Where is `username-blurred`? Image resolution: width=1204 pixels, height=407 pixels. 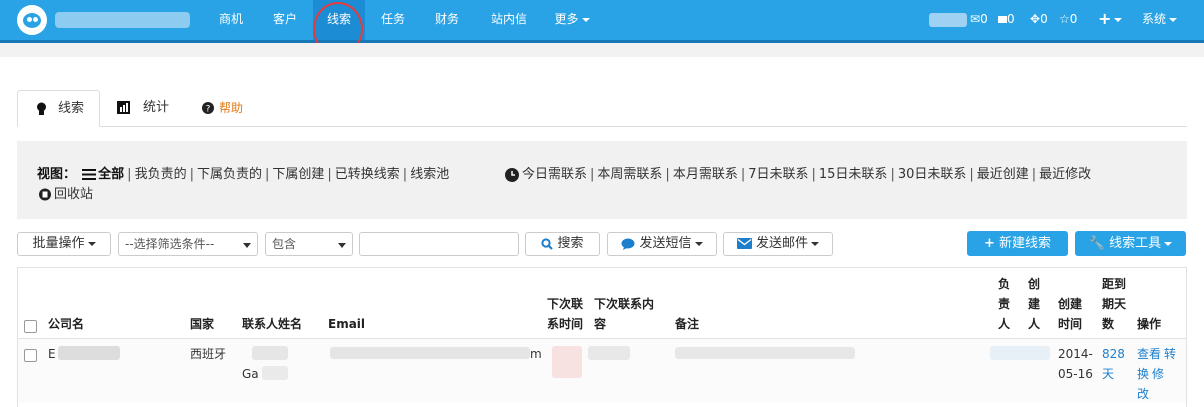
username-blurred is located at coordinates (948, 20).